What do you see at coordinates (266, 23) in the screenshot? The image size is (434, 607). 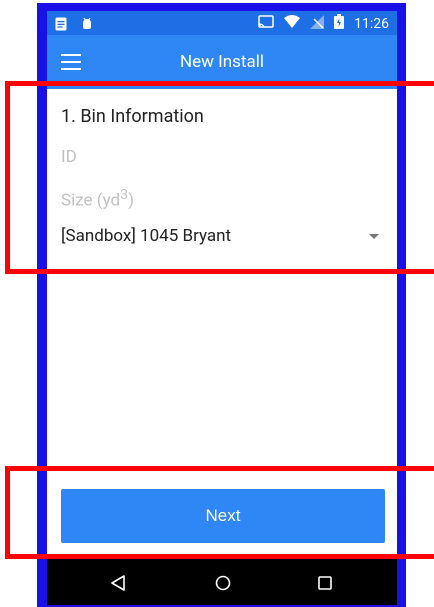 I see `cast-icon` at bounding box center [266, 23].